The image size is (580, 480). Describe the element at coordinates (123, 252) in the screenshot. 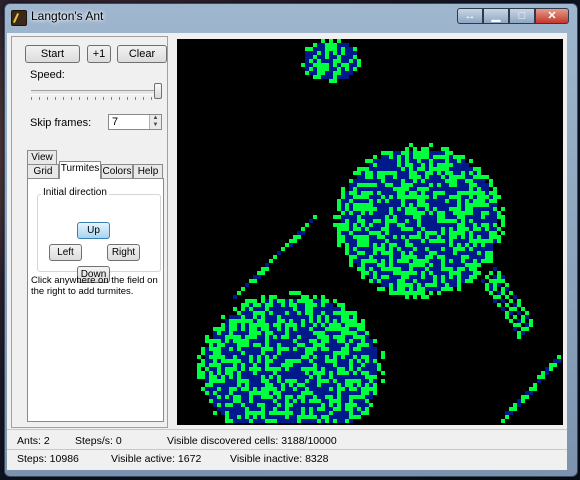

I see `direction-right-button: Right` at that location.